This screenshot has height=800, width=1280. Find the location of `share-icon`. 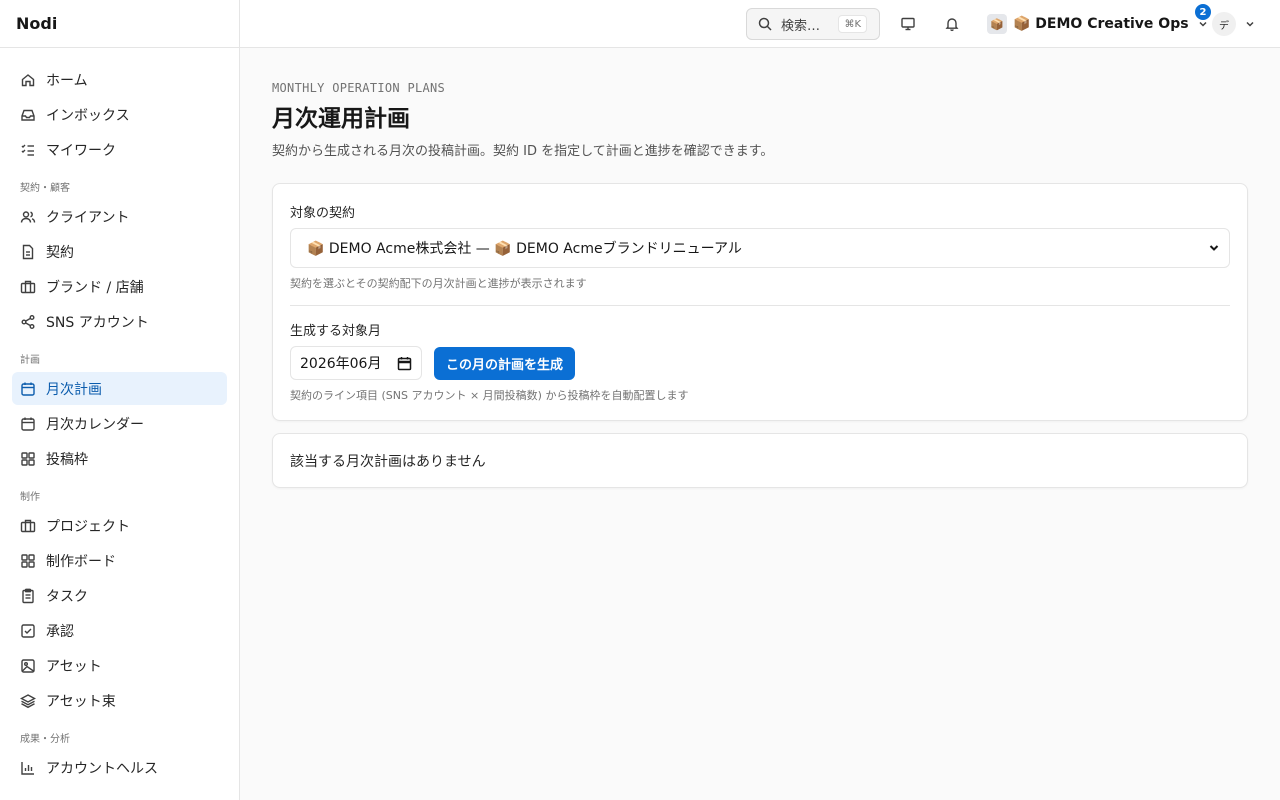

share-icon is located at coordinates (28, 322).